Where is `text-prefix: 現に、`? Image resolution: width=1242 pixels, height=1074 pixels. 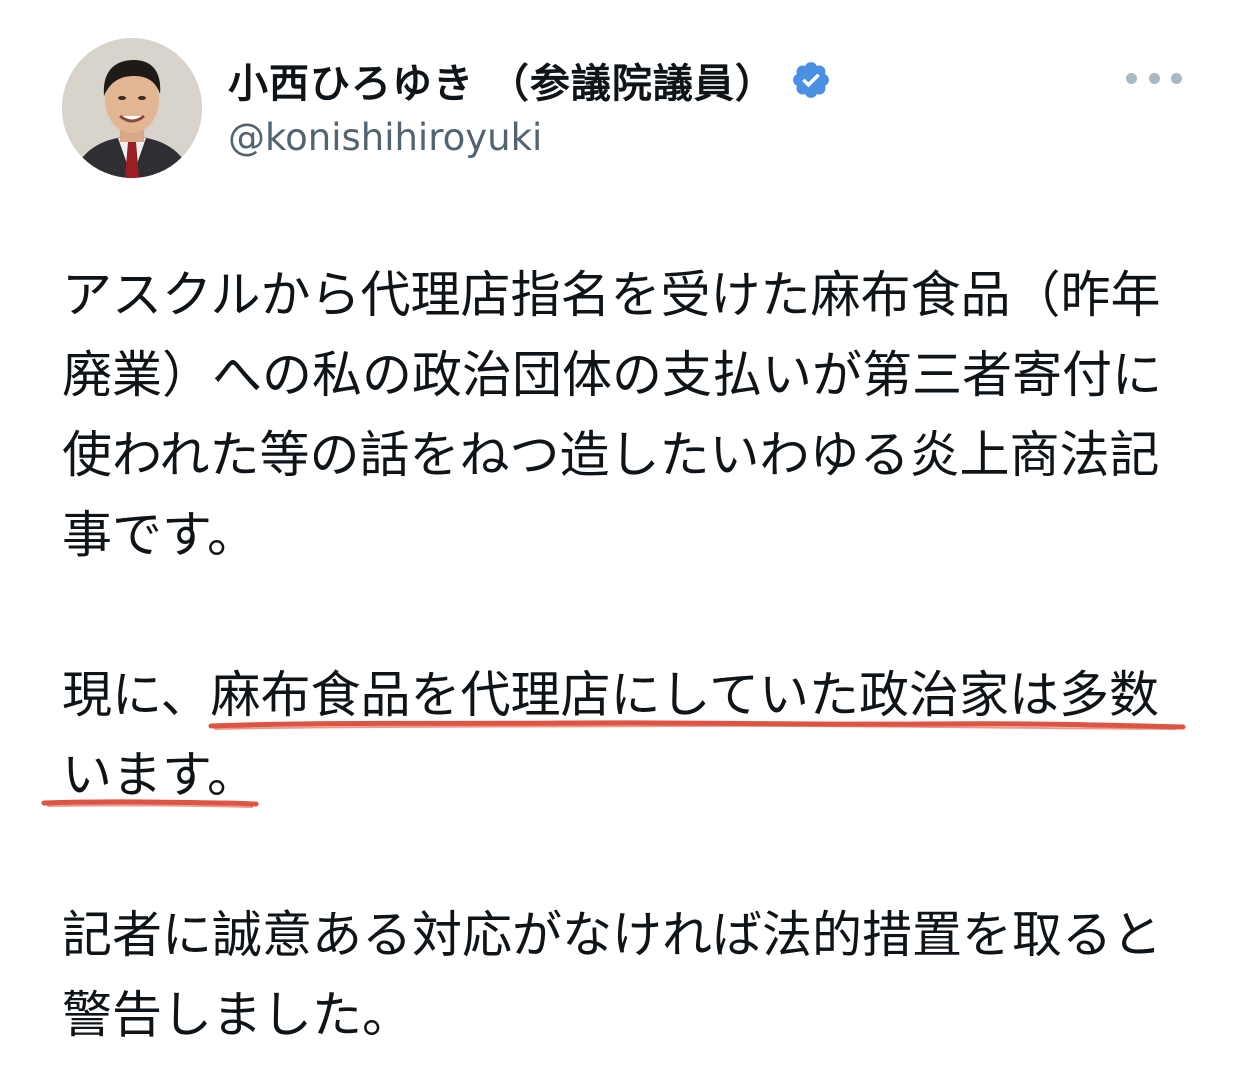 text-prefix: 現に、 is located at coordinates (136, 695).